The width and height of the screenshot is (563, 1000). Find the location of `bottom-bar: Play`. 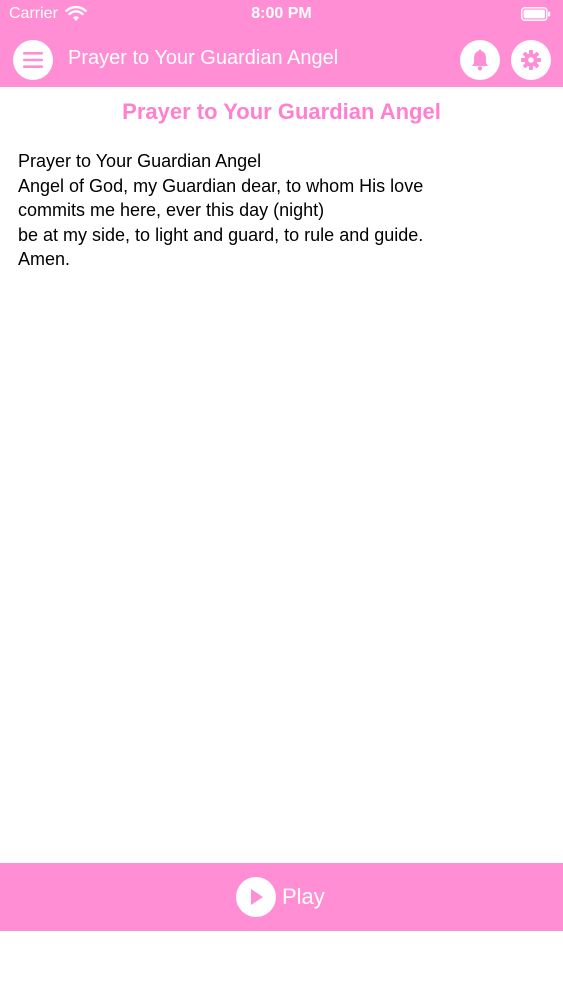

bottom-bar: Play is located at coordinates (281, 897).